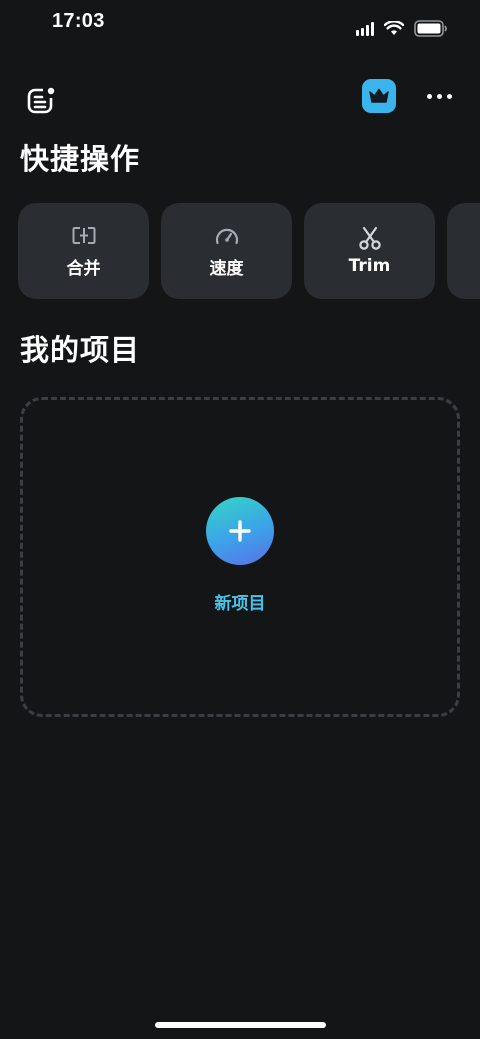 The image size is (480, 1039). I want to click on more-dots-icon, so click(429, 96).